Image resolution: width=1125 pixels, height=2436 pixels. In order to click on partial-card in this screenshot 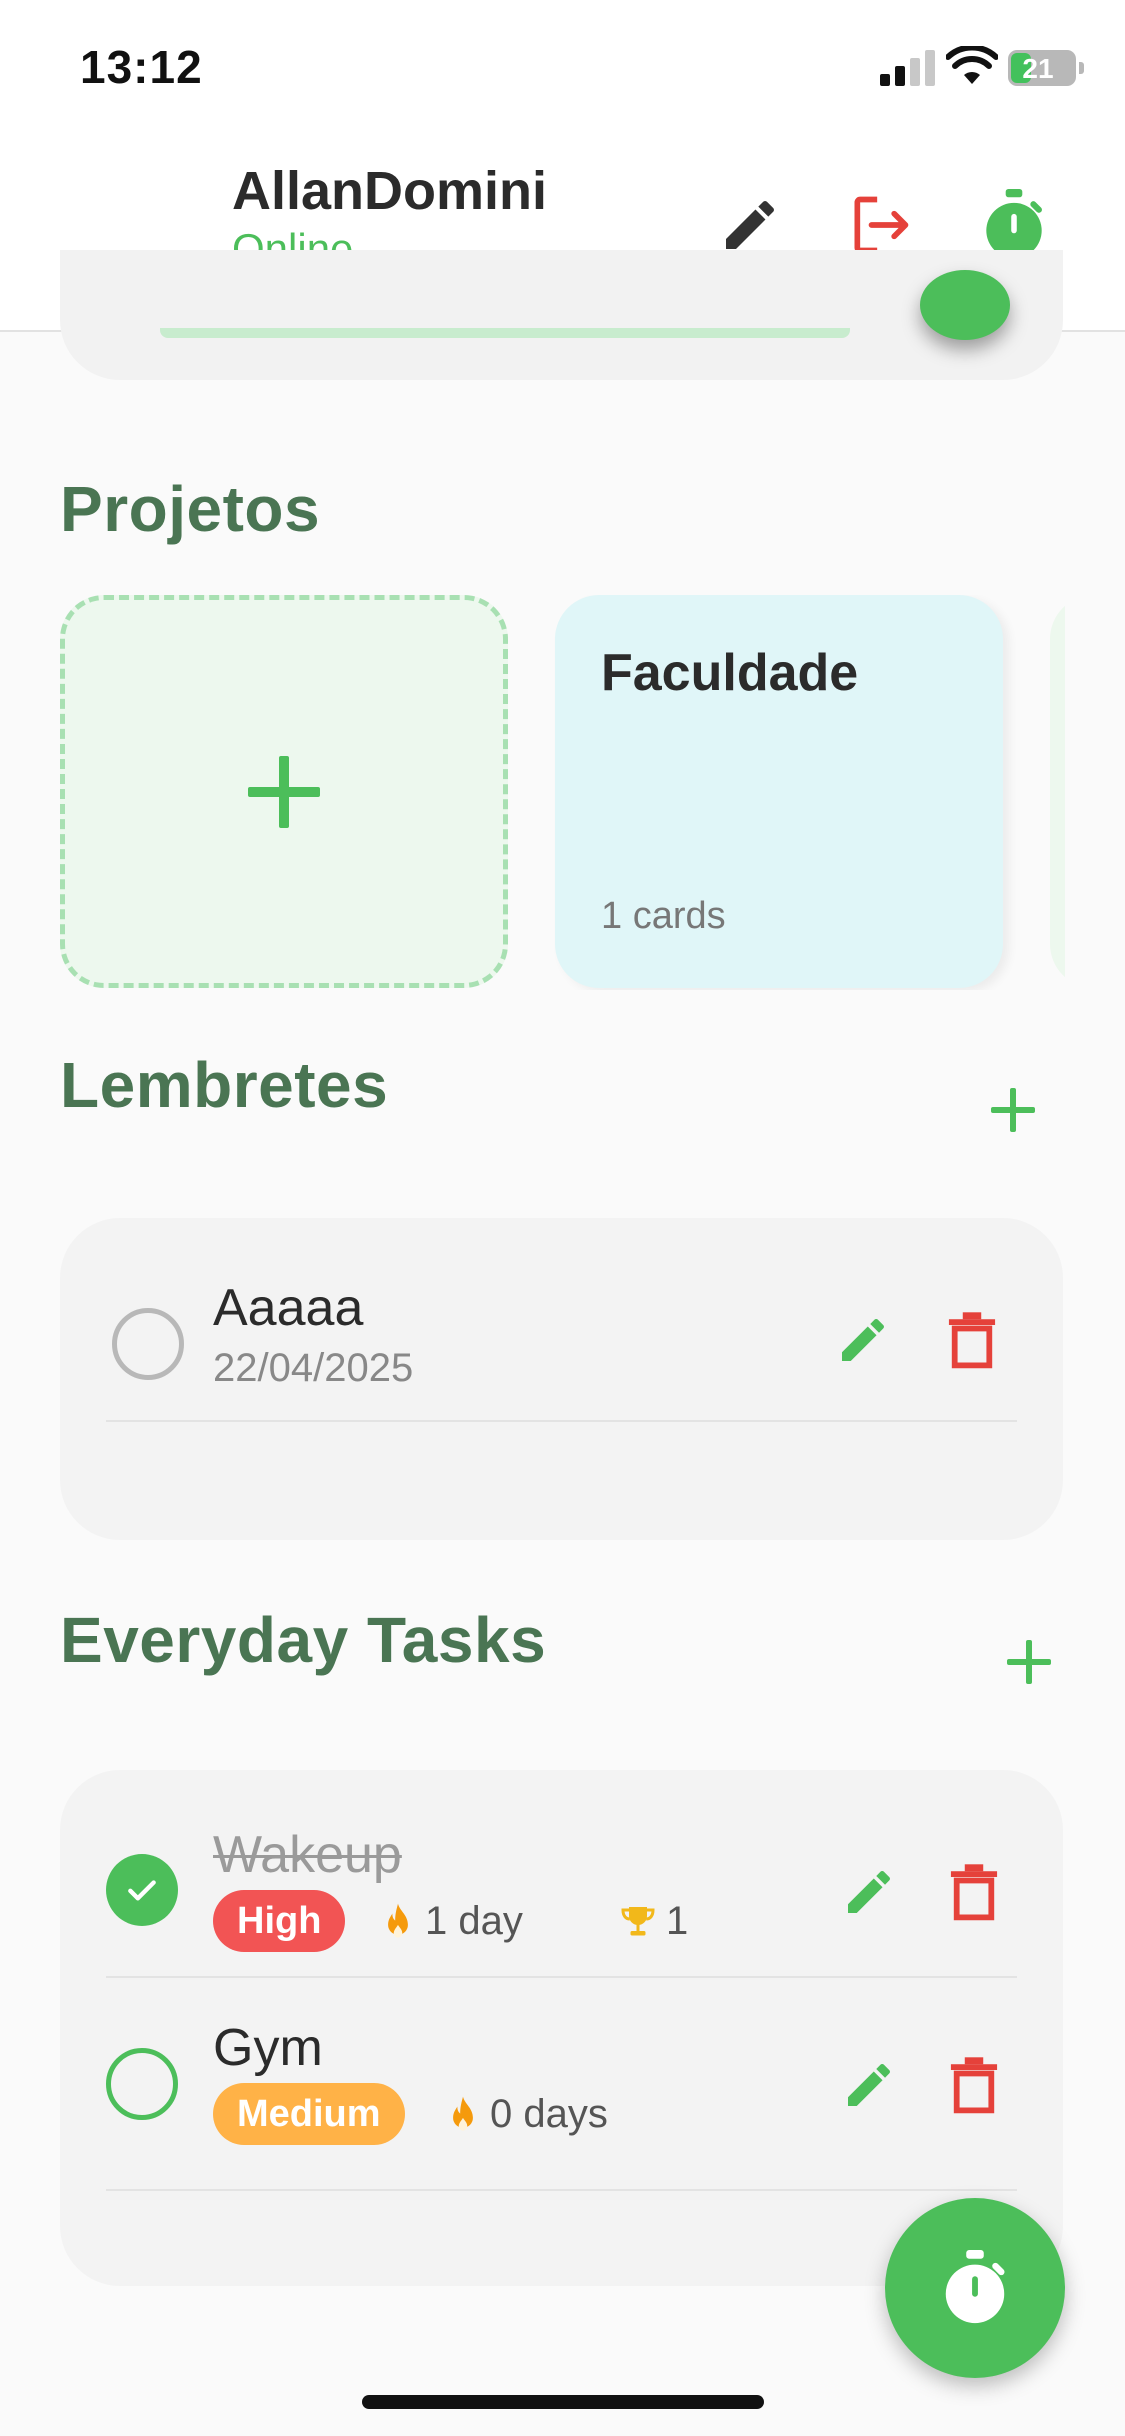, I will do `click(561, 315)`.